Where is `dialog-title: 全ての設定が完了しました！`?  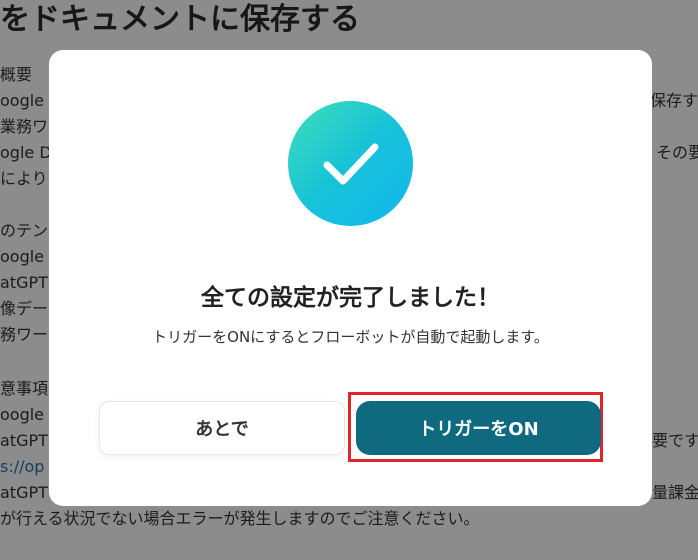 dialog-title: 全ての設定が完了しました！ is located at coordinates (350, 298).